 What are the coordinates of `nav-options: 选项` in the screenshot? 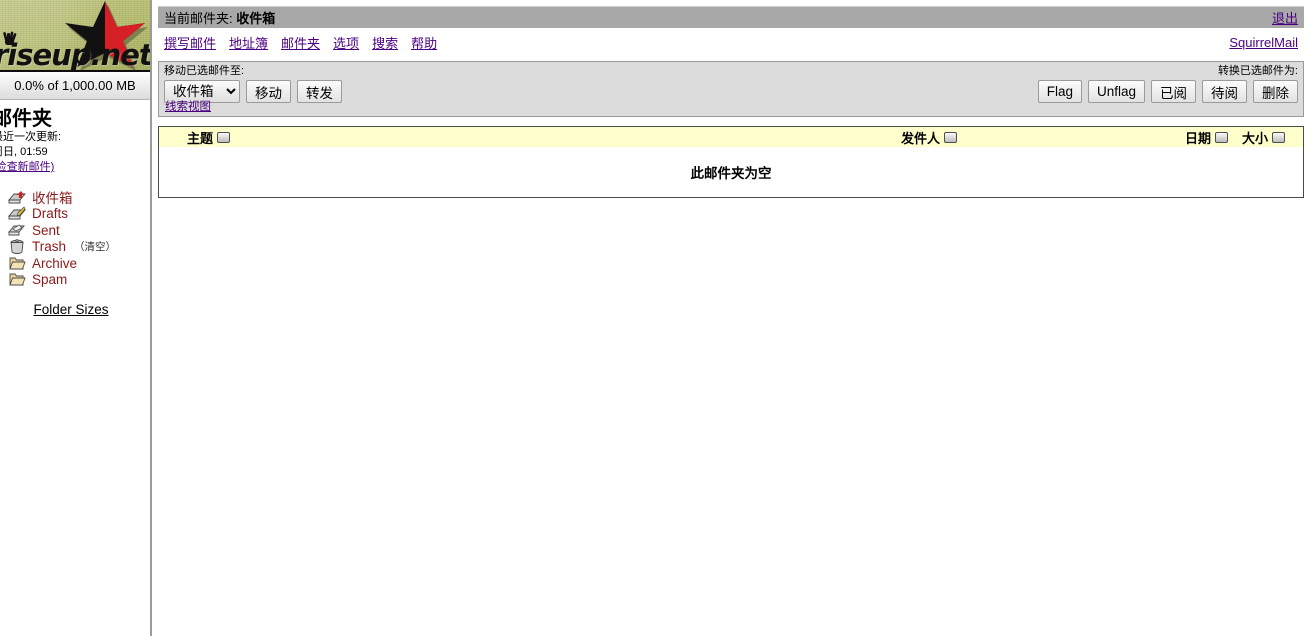 It's located at (346, 42).